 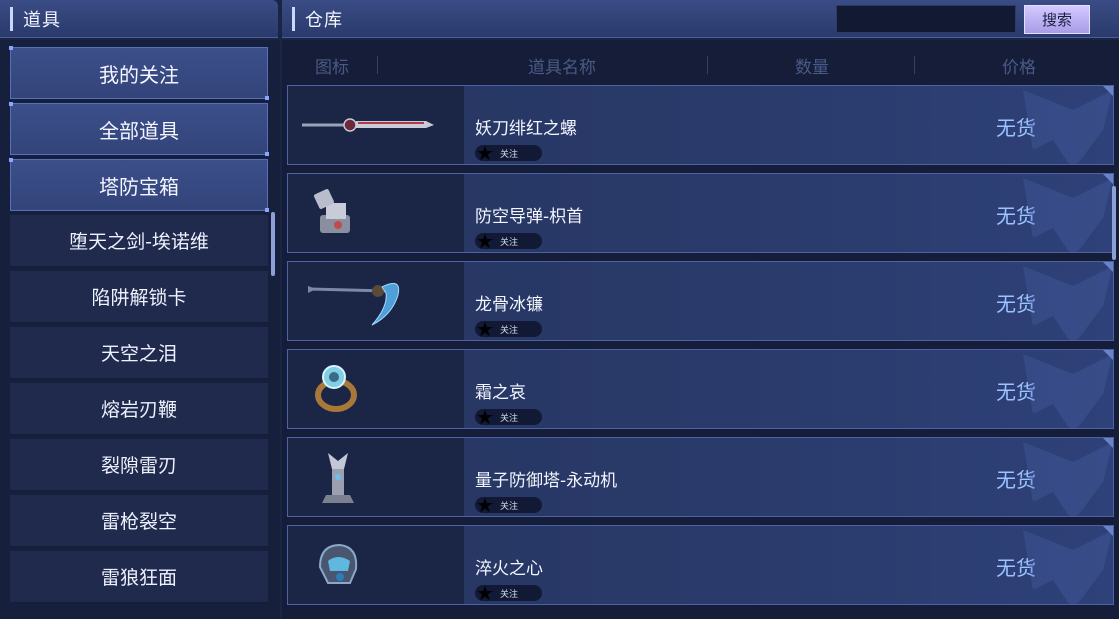 I want to click on sidebar-item: 雷枪裂空, so click(x=139, y=521).